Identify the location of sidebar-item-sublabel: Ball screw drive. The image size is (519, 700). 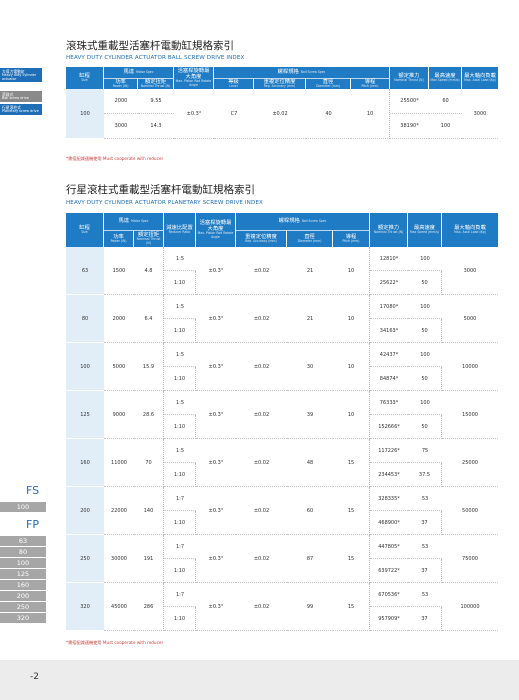
(15, 97).